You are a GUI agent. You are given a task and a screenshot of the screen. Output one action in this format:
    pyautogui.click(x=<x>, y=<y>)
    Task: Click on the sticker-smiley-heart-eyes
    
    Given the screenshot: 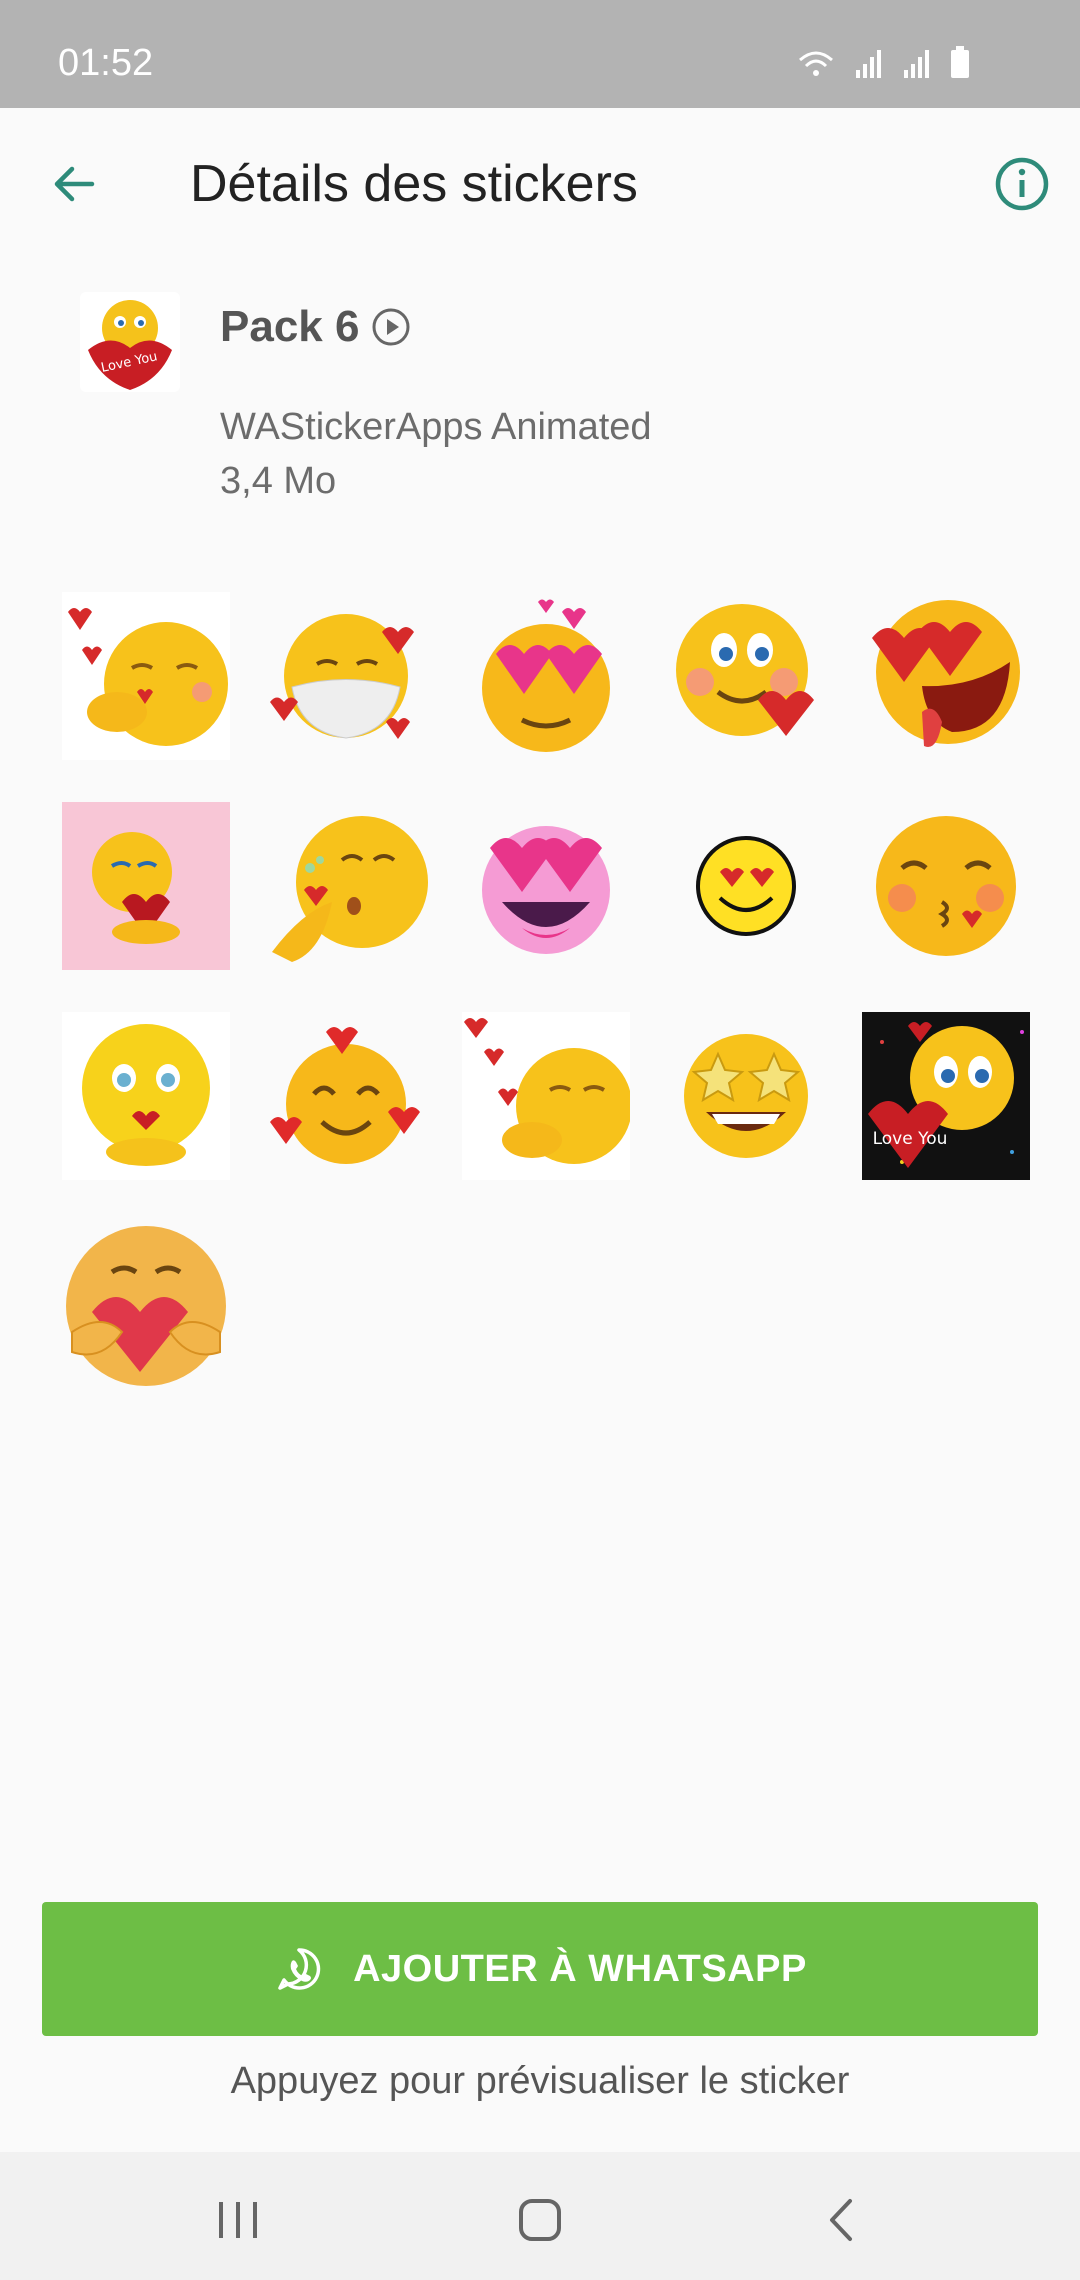 What is the action you would take?
    pyautogui.click(x=746, y=886)
    